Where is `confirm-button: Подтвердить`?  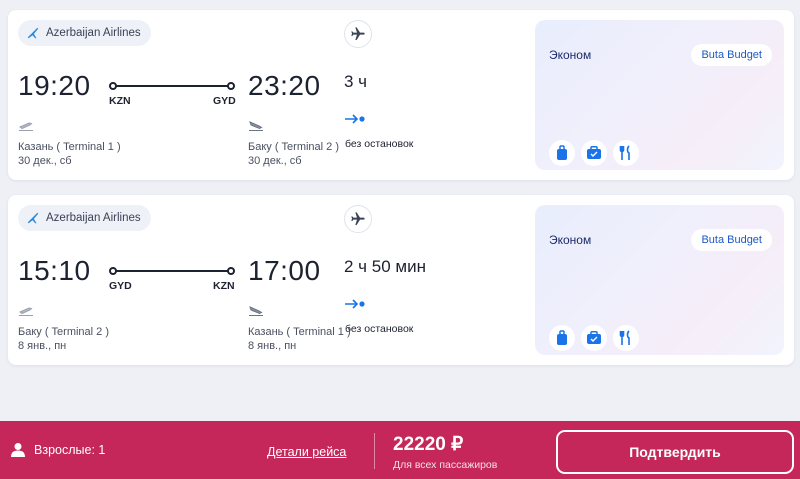 confirm-button: Подтвердить is located at coordinates (675, 452).